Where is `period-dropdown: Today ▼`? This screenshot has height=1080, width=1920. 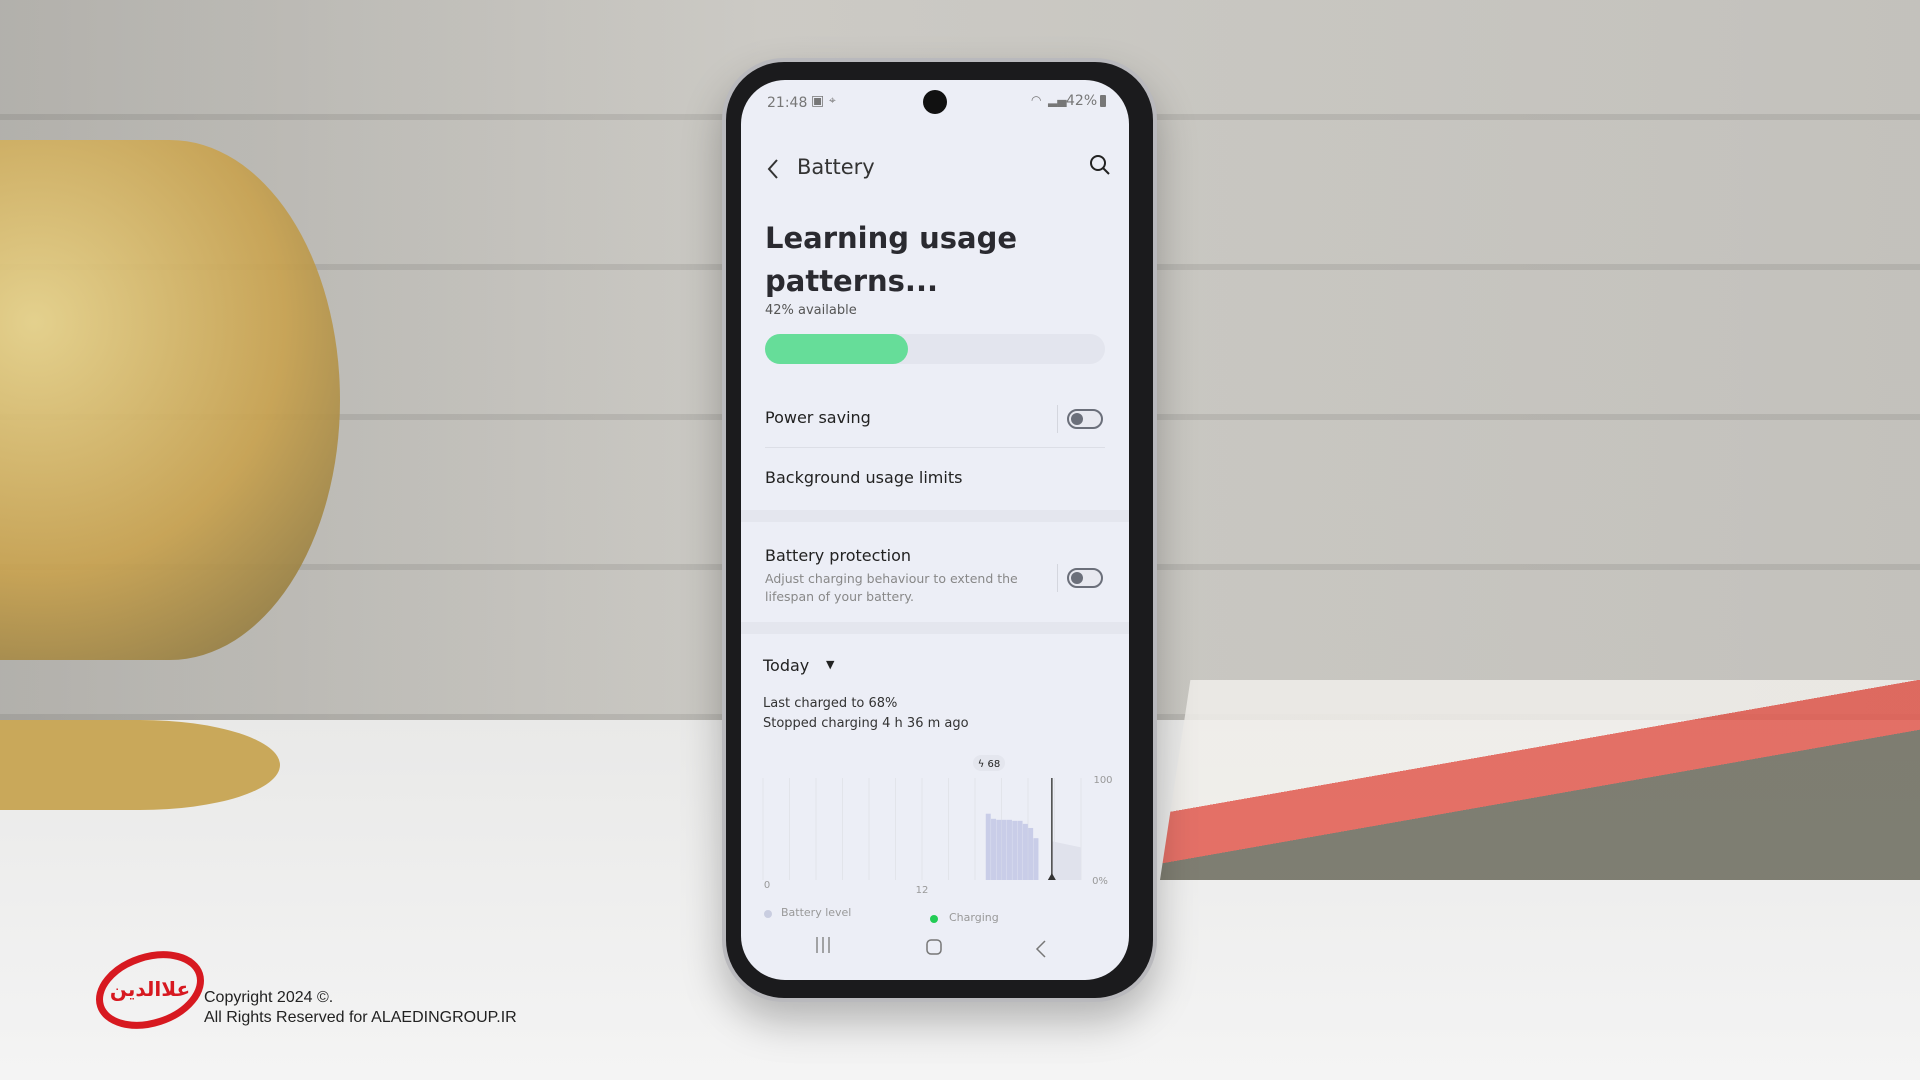
period-dropdown: Today ▼ is located at coordinates (808, 669).